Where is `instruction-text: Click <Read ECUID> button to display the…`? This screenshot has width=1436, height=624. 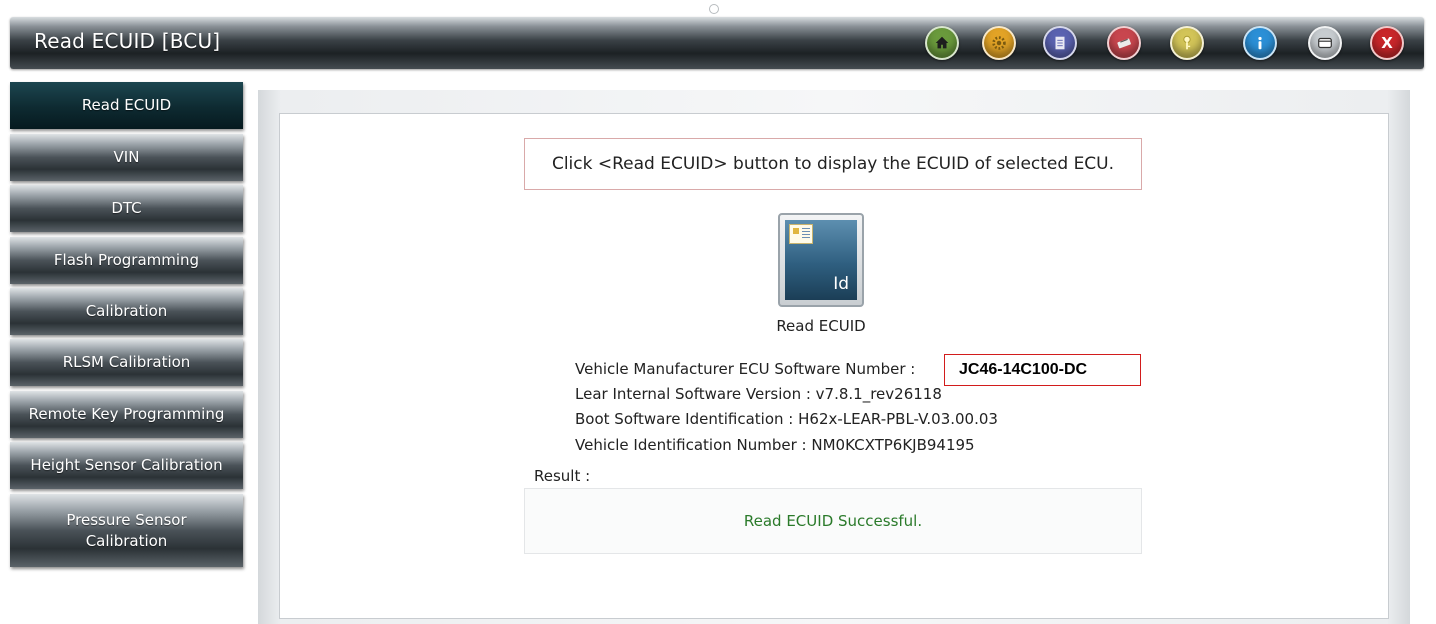
instruction-text: Click <Read ECUID> button to display the… is located at coordinates (833, 164).